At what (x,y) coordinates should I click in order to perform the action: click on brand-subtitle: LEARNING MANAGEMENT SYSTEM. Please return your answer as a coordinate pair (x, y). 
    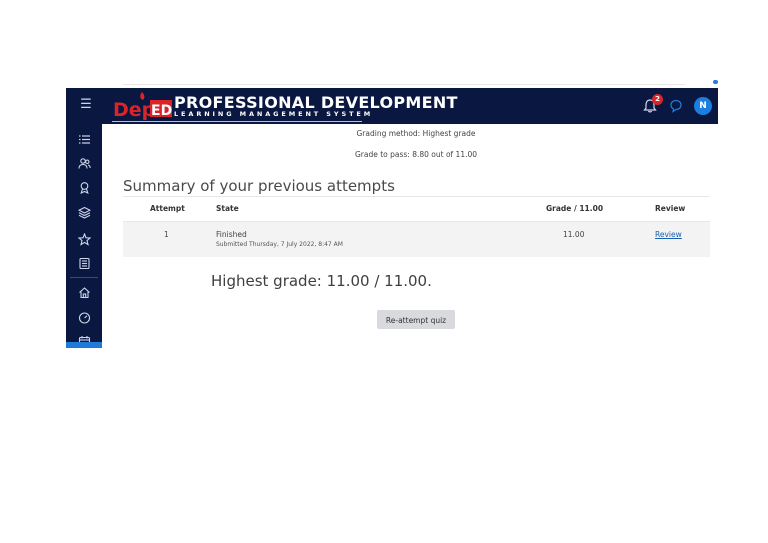
    Looking at the image, I should click on (274, 114).